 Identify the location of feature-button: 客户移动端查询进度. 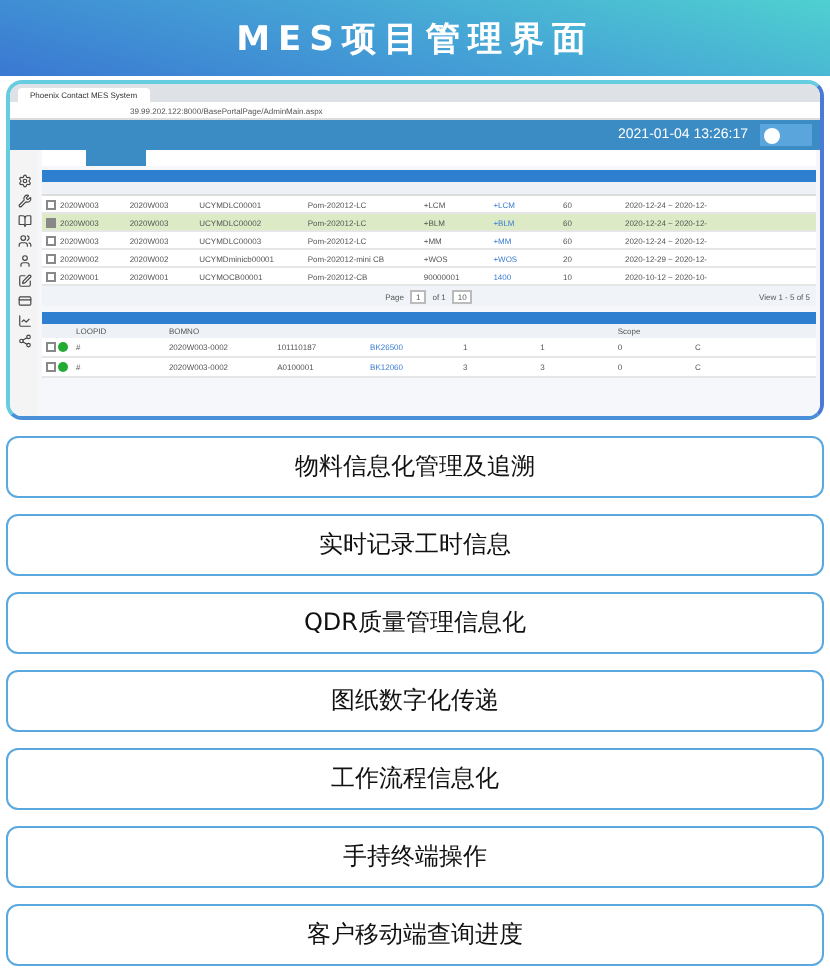
(415, 935).